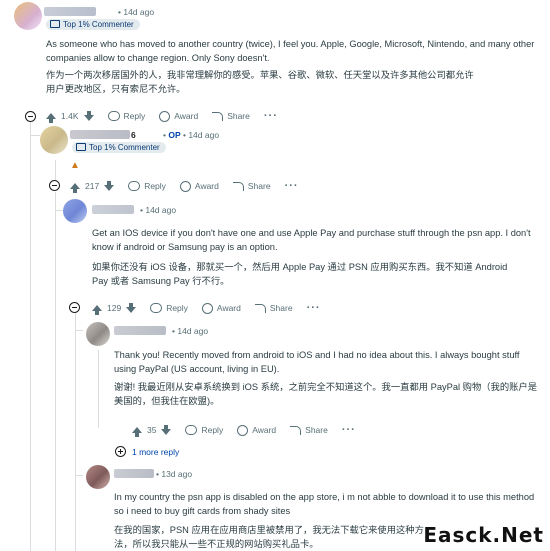 This screenshot has width=550, height=551. What do you see at coordinates (174, 474) in the screenshot?
I see `comment-time: • 13d ago` at bounding box center [174, 474].